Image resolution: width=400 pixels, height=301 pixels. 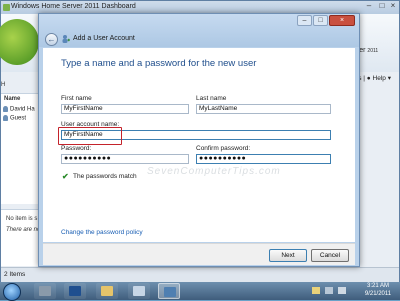 What do you see at coordinates (223, 148) in the screenshot?
I see `confirm-password-label: Confirm password:` at bounding box center [223, 148].